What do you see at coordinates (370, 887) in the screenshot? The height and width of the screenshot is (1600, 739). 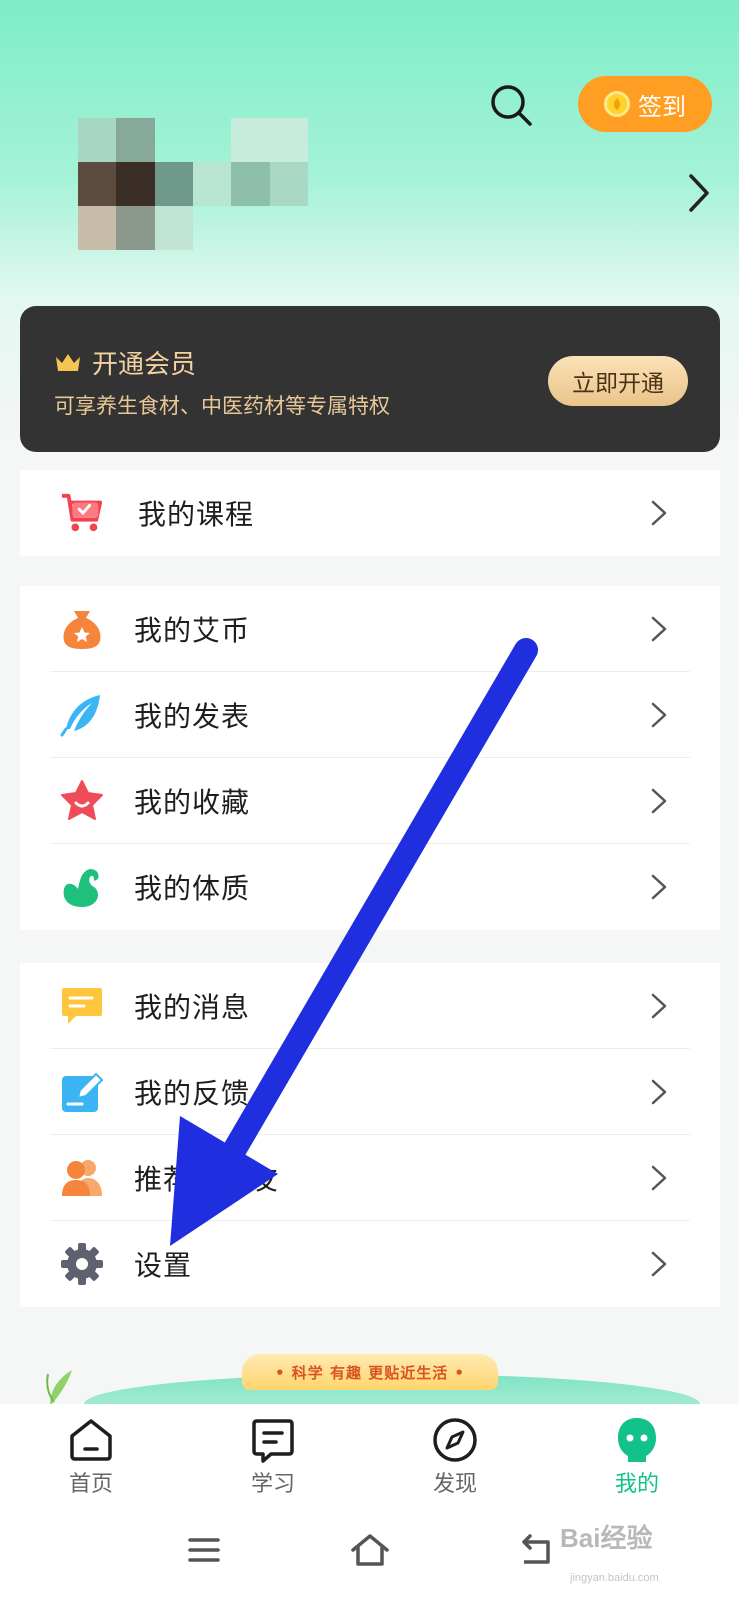 I see `list-item-constitution: 我的体质` at bounding box center [370, 887].